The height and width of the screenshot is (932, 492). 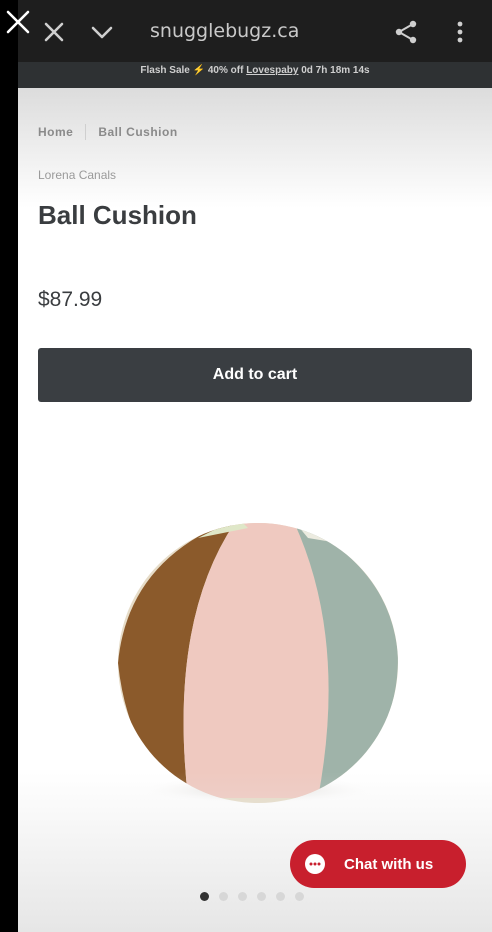 What do you see at coordinates (77, 175) in the screenshot?
I see `product-vendor: Lorena Canals` at bounding box center [77, 175].